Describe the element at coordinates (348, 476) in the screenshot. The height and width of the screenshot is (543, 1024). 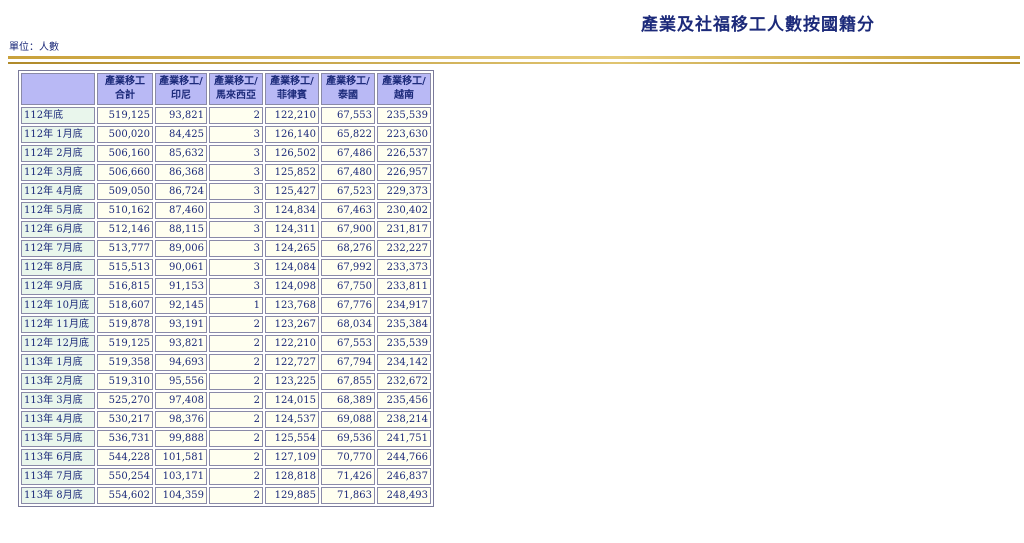
I see `cell-thailand: 71,426` at that location.